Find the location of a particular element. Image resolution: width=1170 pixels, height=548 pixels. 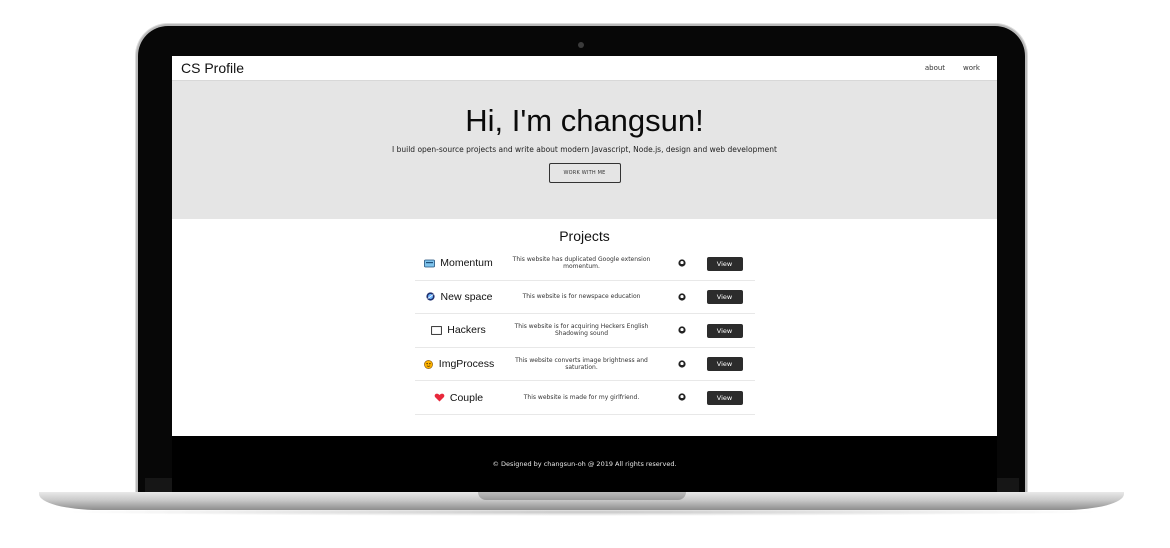

project-title: Hackers is located at coordinates (459, 330).